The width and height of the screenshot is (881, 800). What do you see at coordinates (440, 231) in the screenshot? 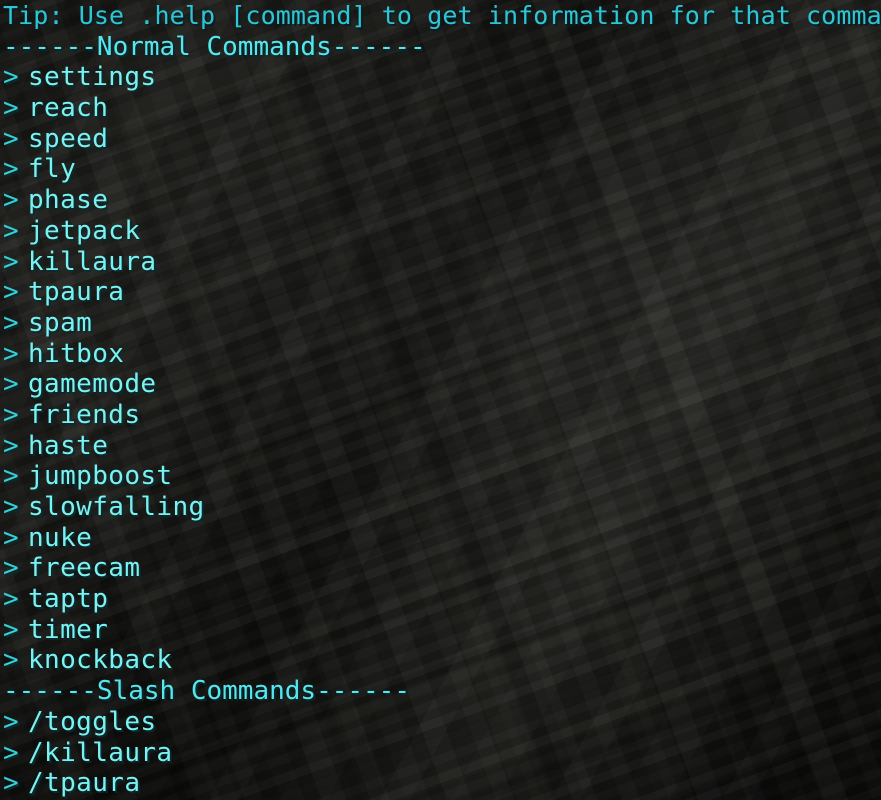
I see `command-list-item: > jetpack` at bounding box center [440, 231].